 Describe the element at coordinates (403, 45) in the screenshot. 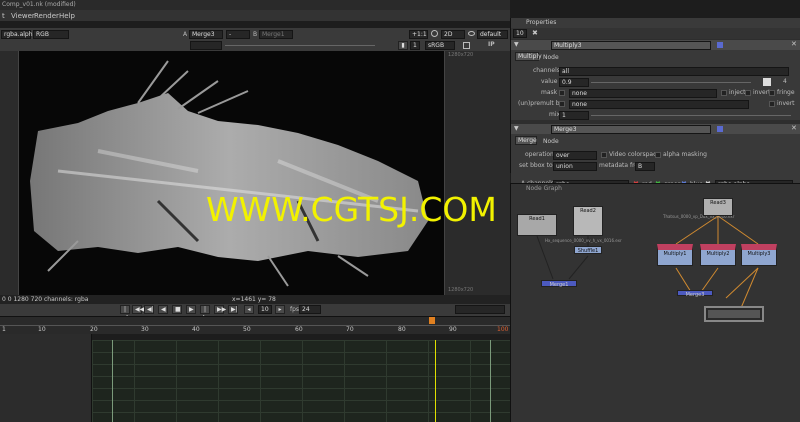

I see `proxy-button: ▮` at that location.